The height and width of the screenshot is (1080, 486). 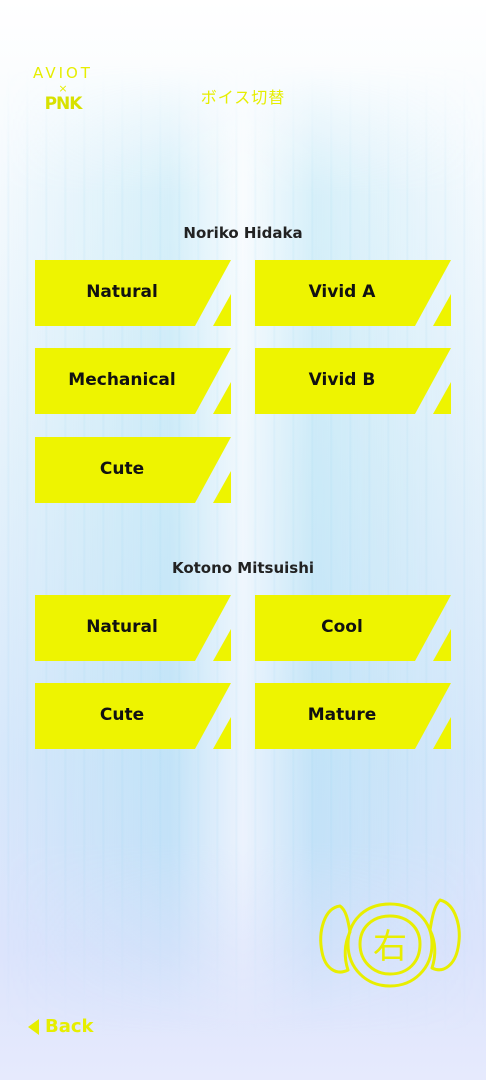 I want to click on voice-button-kotono-natural: Natural, so click(x=133, y=628).